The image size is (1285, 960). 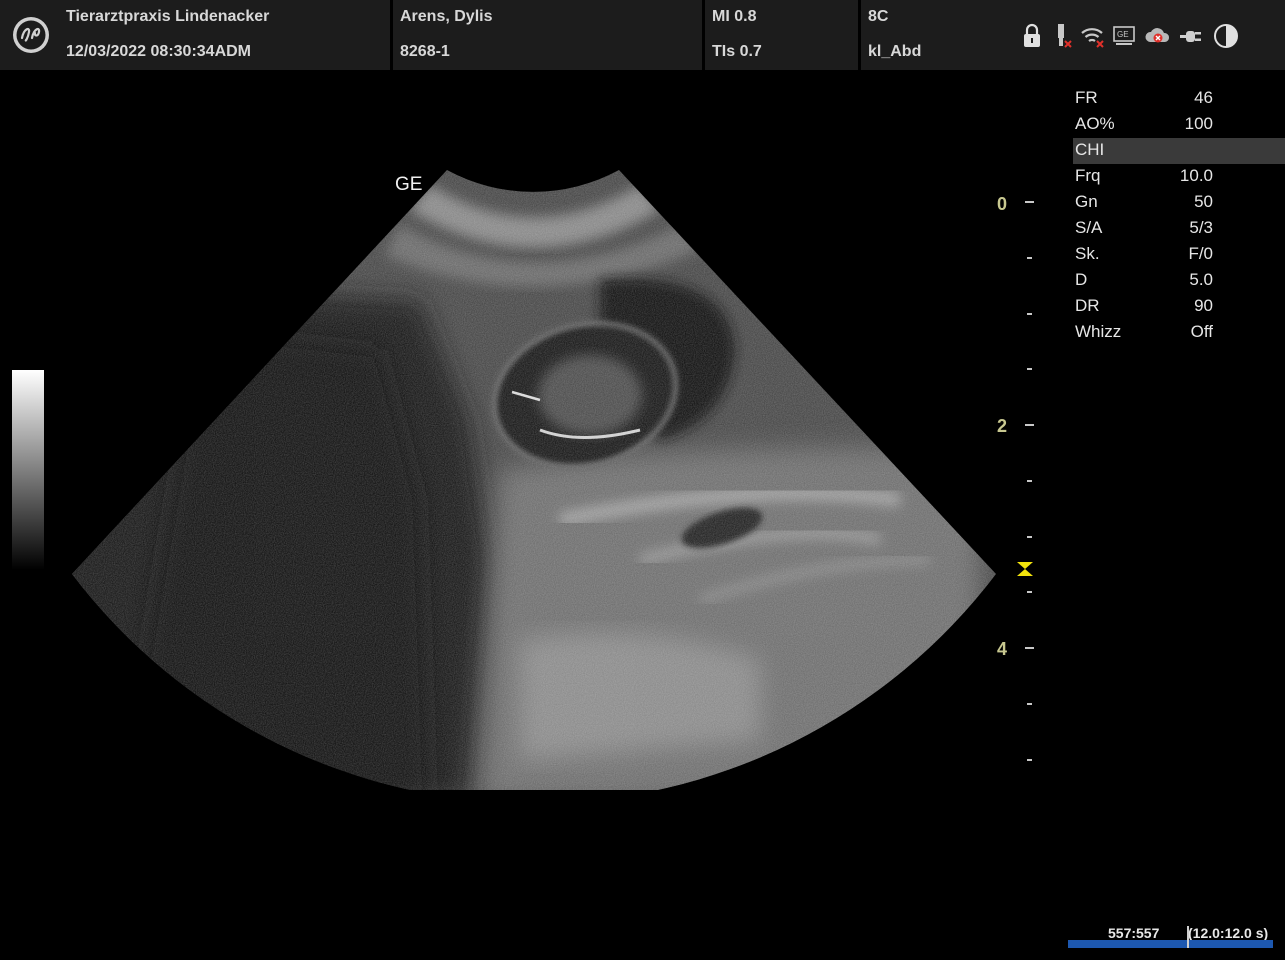 What do you see at coordinates (1179, 151) in the screenshot?
I see `param-row-chi: CHI` at bounding box center [1179, 151].